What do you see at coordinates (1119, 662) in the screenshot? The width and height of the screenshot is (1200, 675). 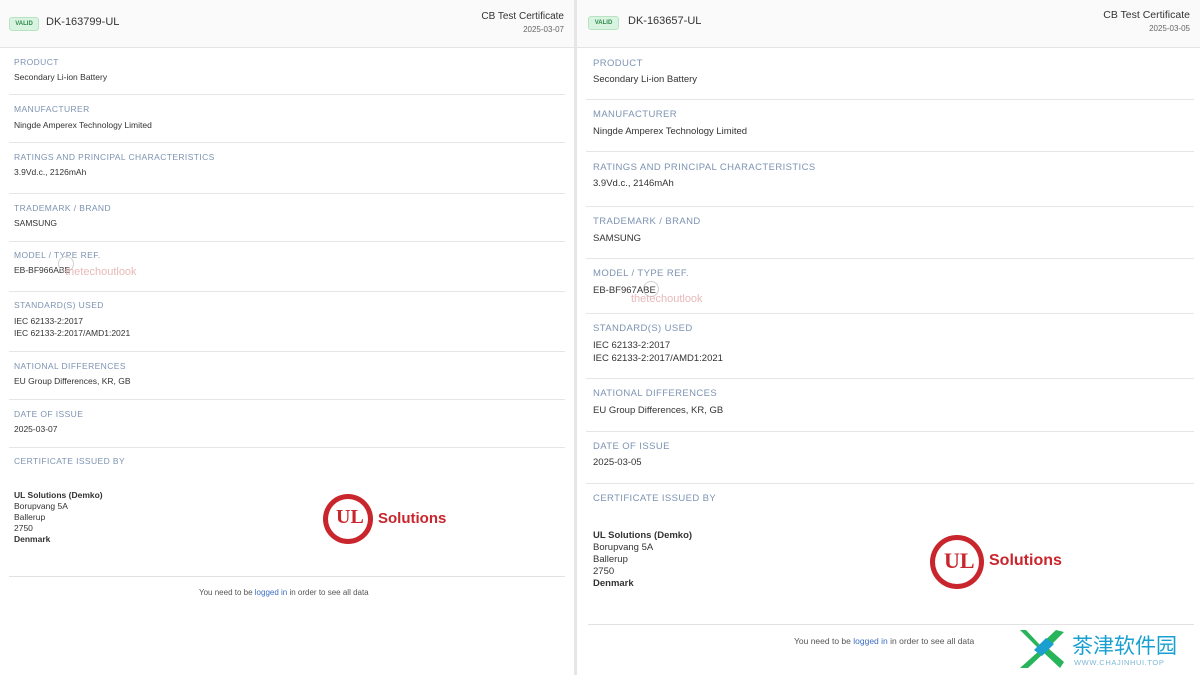 I see `corner-watermark-url: WWW.CHAJINHUI.TOP` at bounding box center [1119, 662].